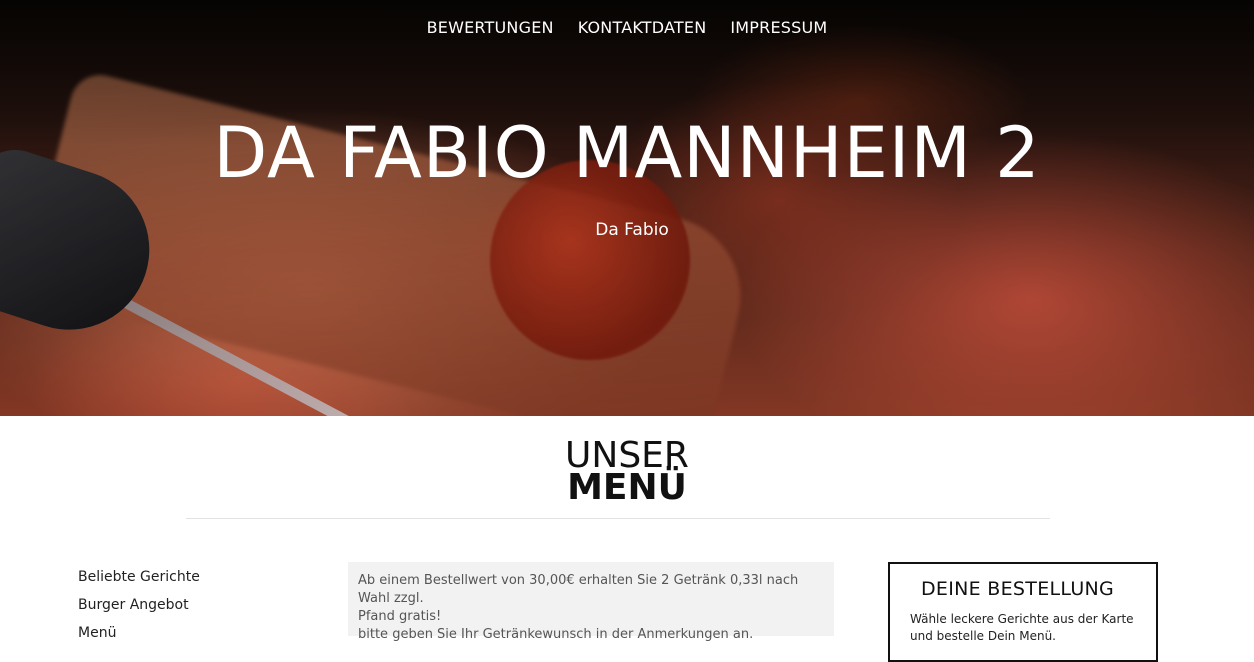 The image size is (1254, 662). I want to click on promo-notice-line2: Pfand gratis!, so click(400, 616).